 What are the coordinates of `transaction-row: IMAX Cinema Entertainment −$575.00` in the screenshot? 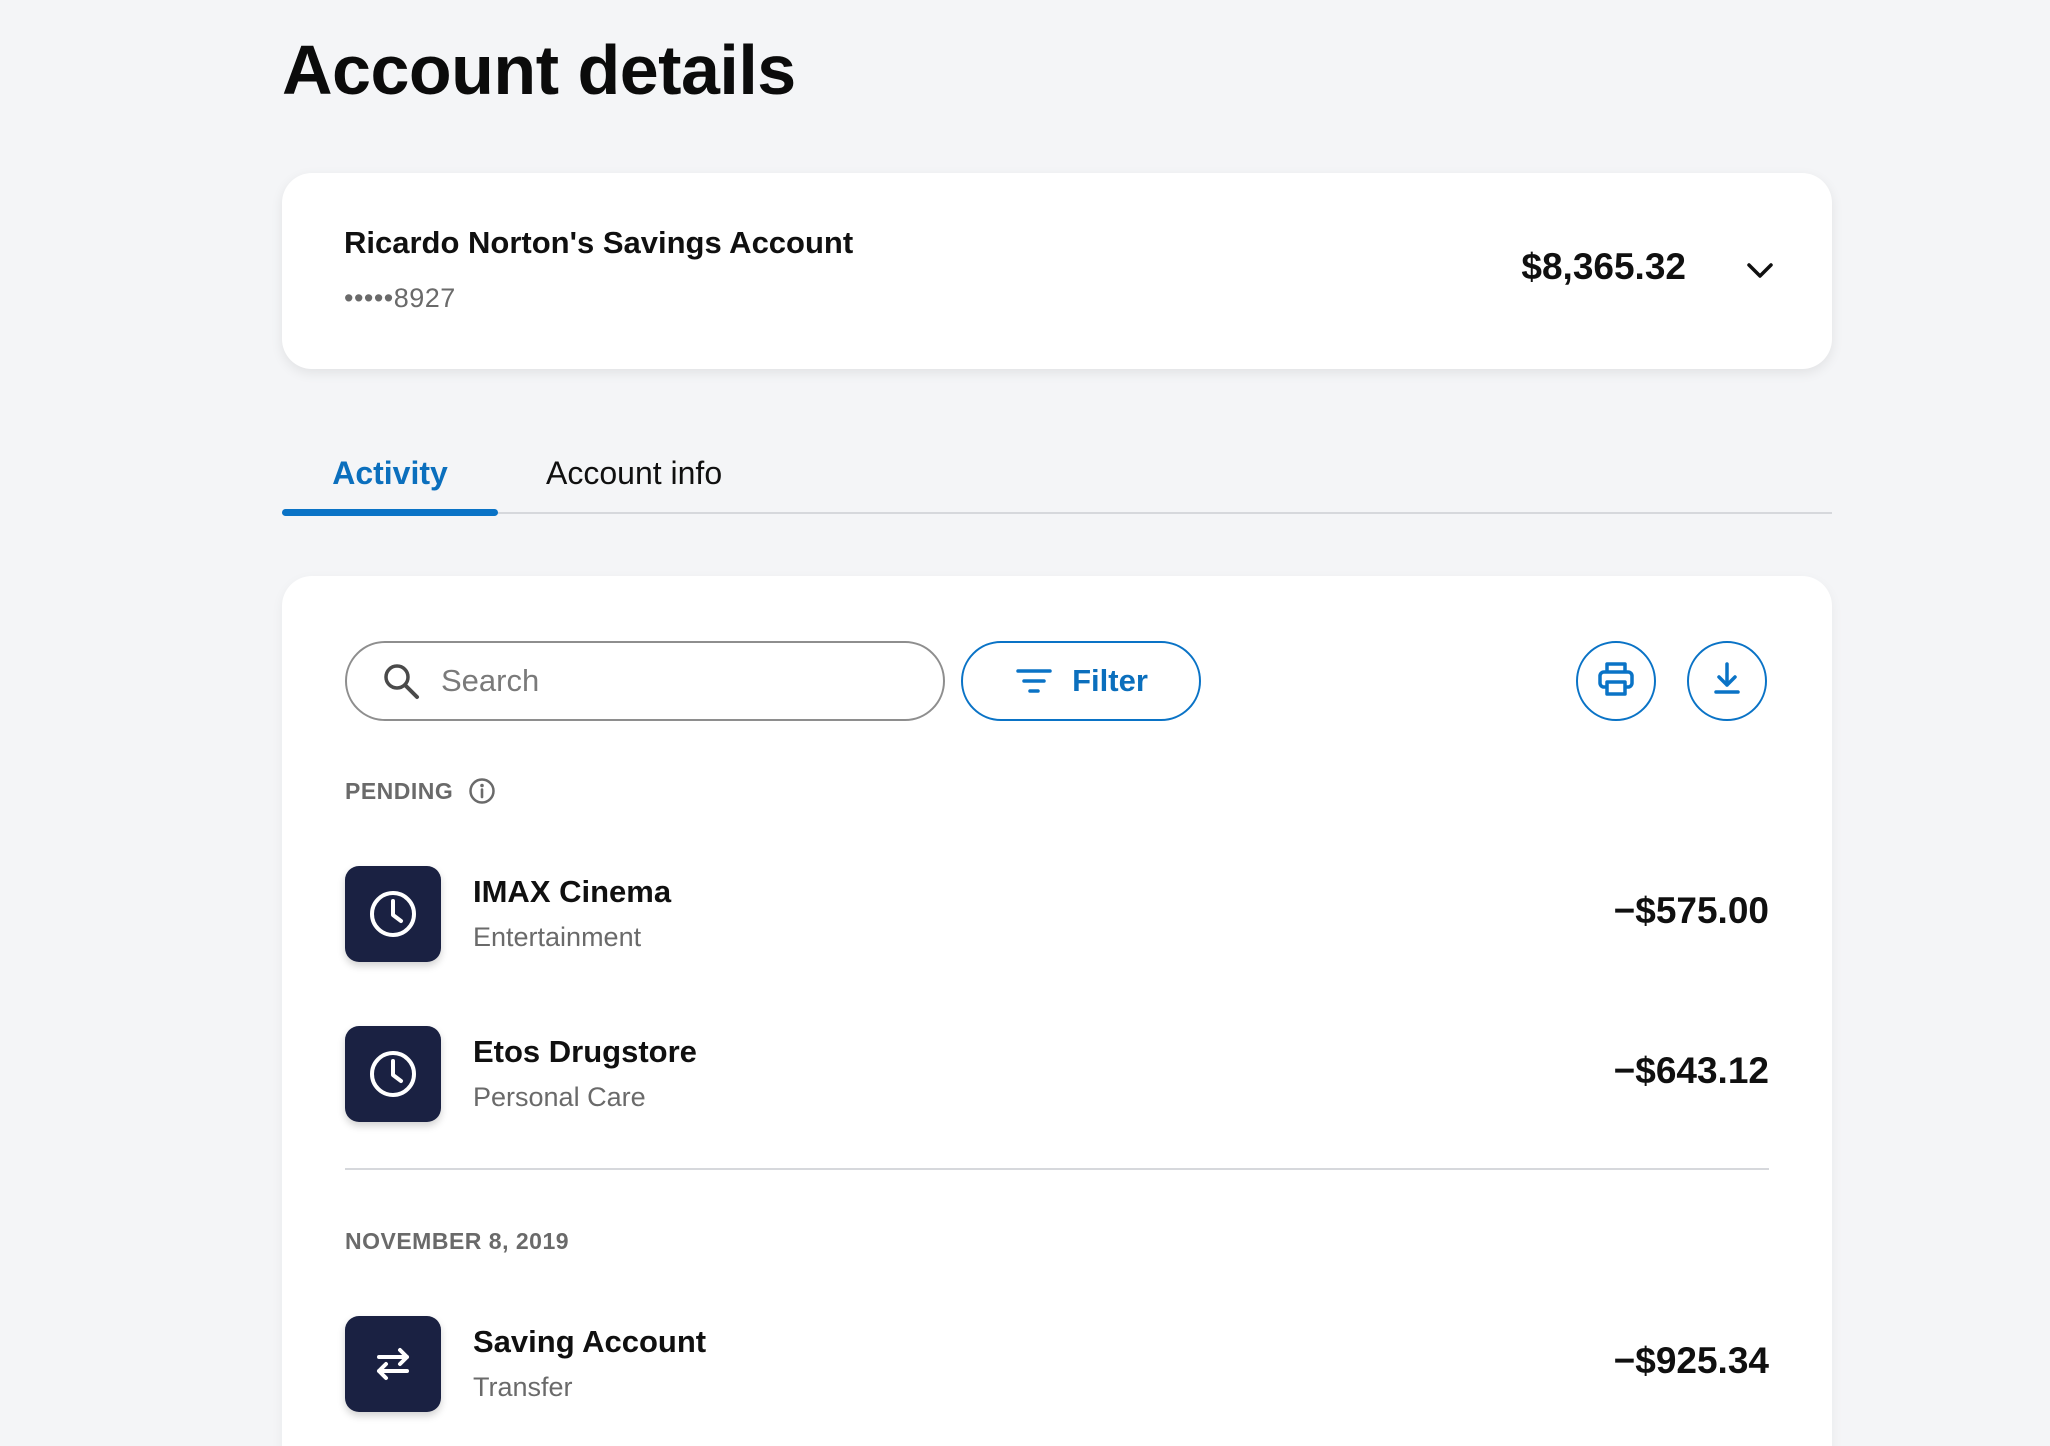 It's located at (1057, 914).